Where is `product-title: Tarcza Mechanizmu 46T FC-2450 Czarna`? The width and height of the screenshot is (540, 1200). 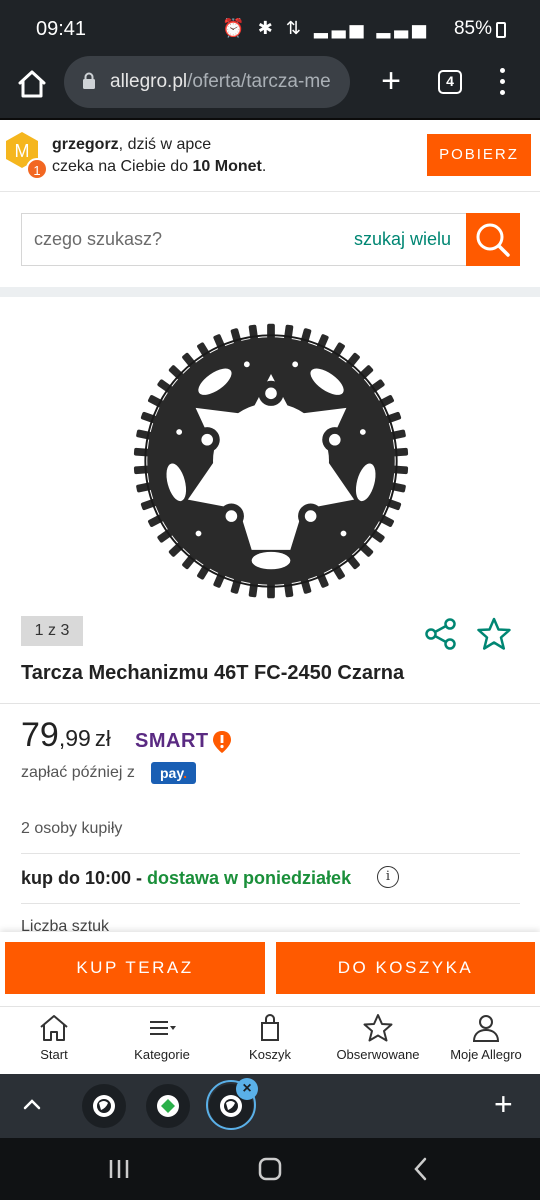
product-title: Tarcza Mechanizmu 46T FC-2450 Czarna is located at coordinates (213, 673).